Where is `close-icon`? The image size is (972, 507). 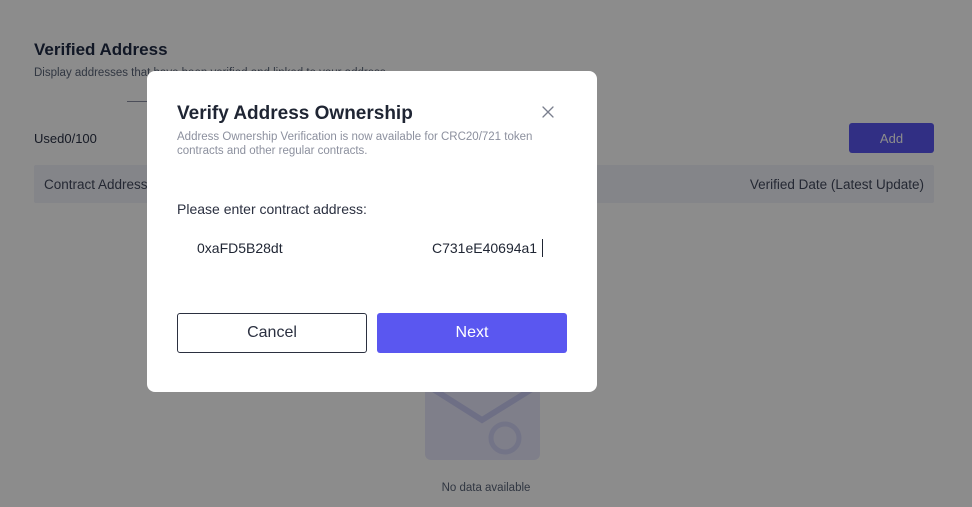
close-icon is located at coordinates (548, 112).